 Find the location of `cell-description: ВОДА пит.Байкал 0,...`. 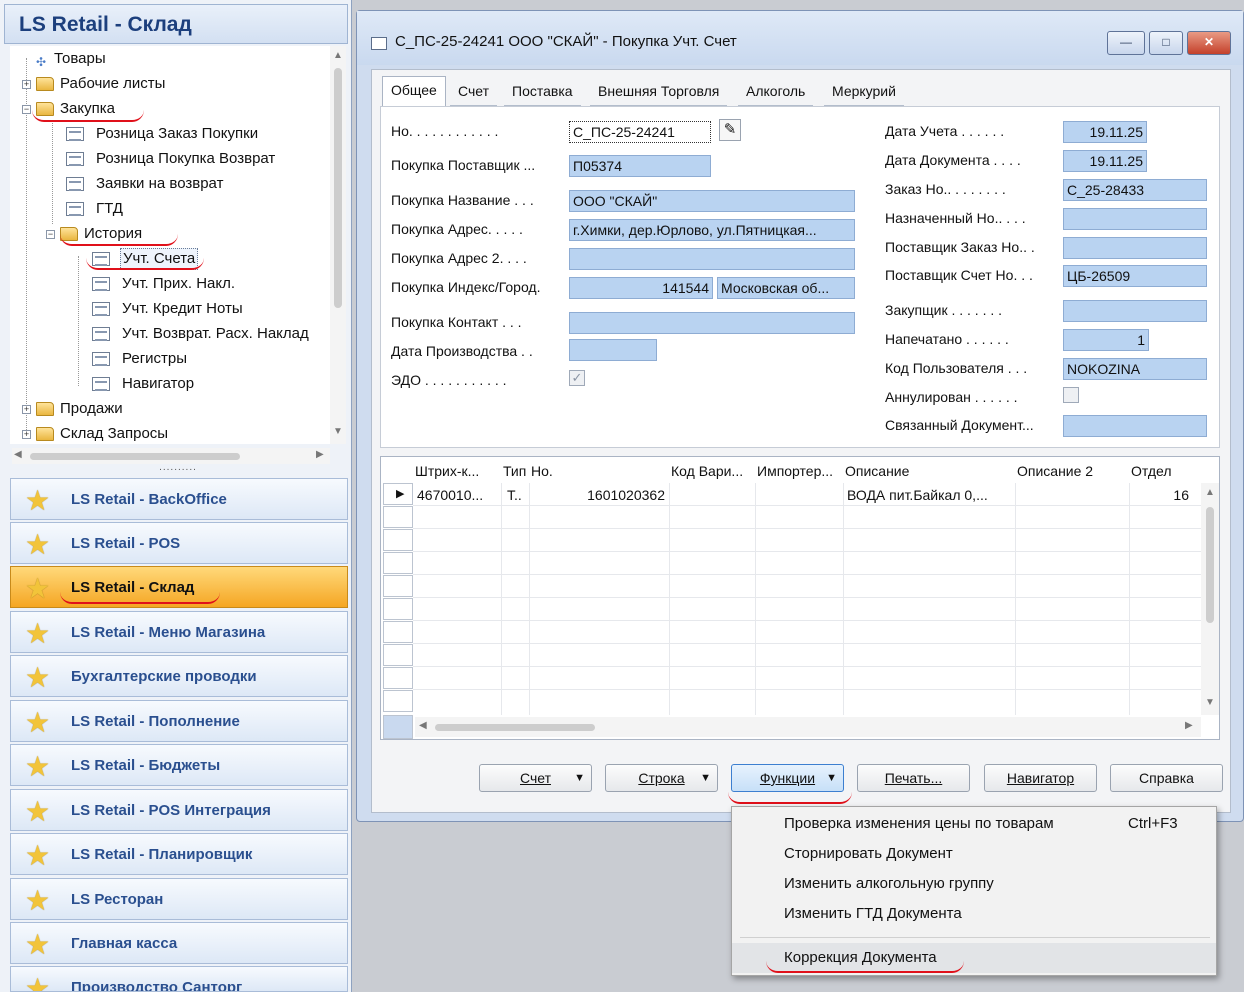

cell-description: ВОДА пит.Байкал 0,... is located at coordinates (930, 495).